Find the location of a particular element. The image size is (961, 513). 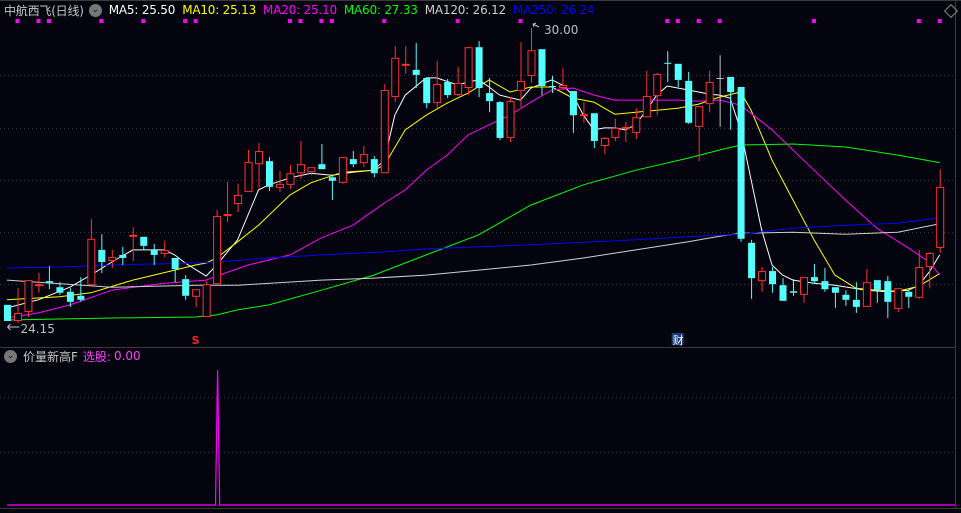

ma5-label: MA5: 25.50 is located at coordinates (142, 10).